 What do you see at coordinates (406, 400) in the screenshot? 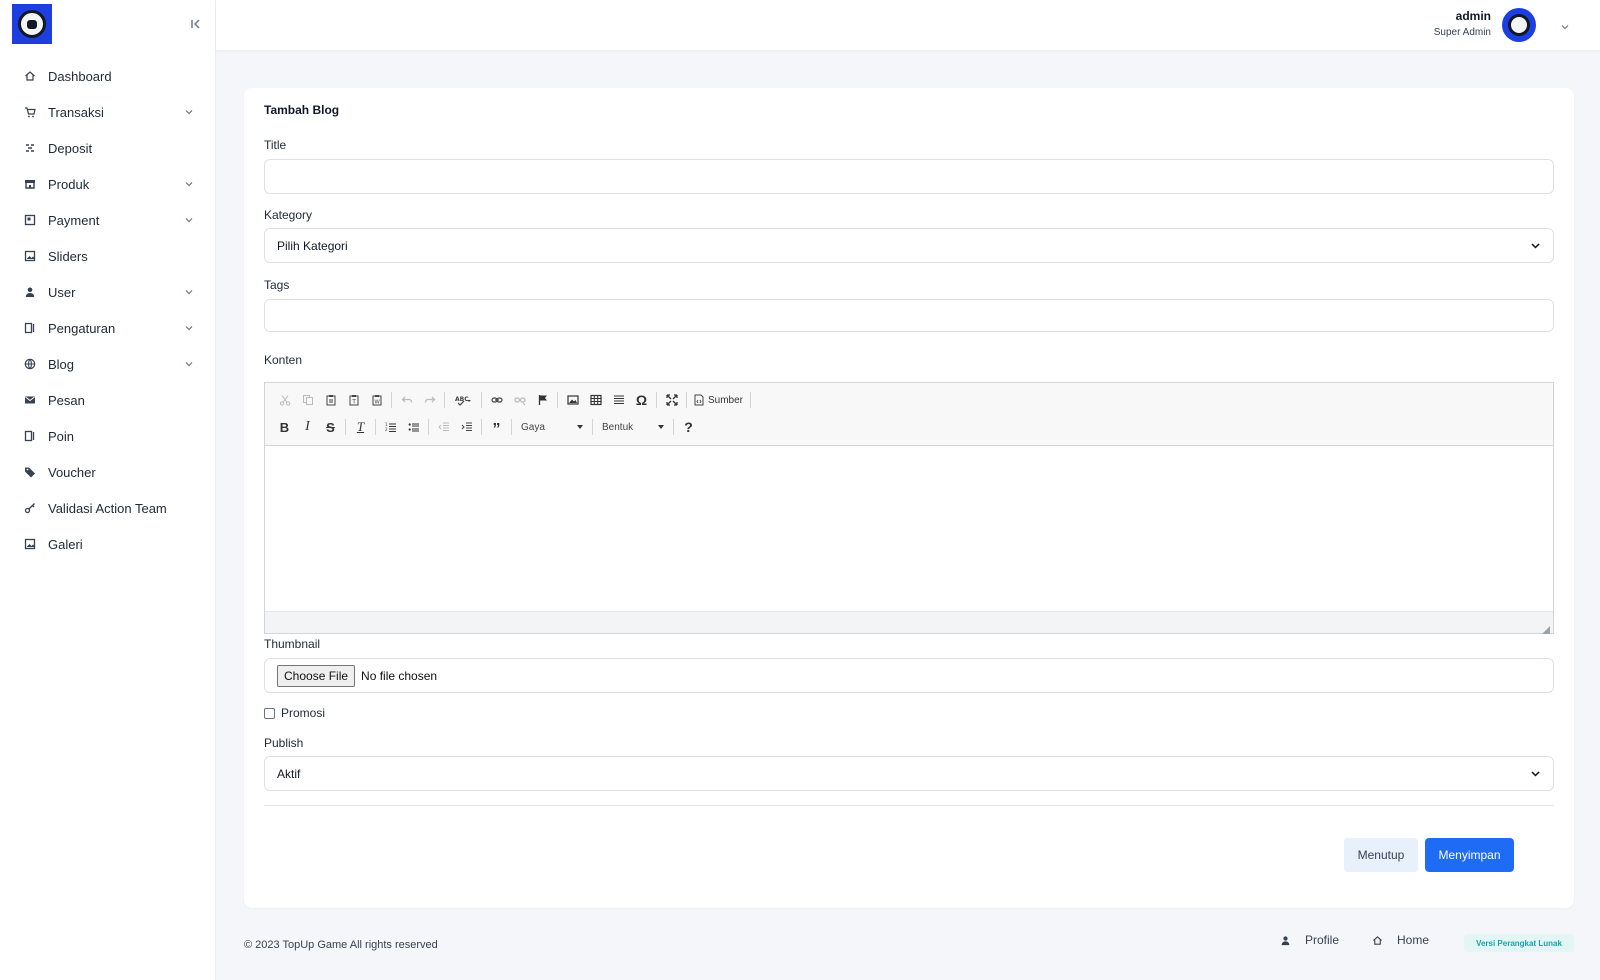
I see `undo-icon` at bounding box center [406, 400].